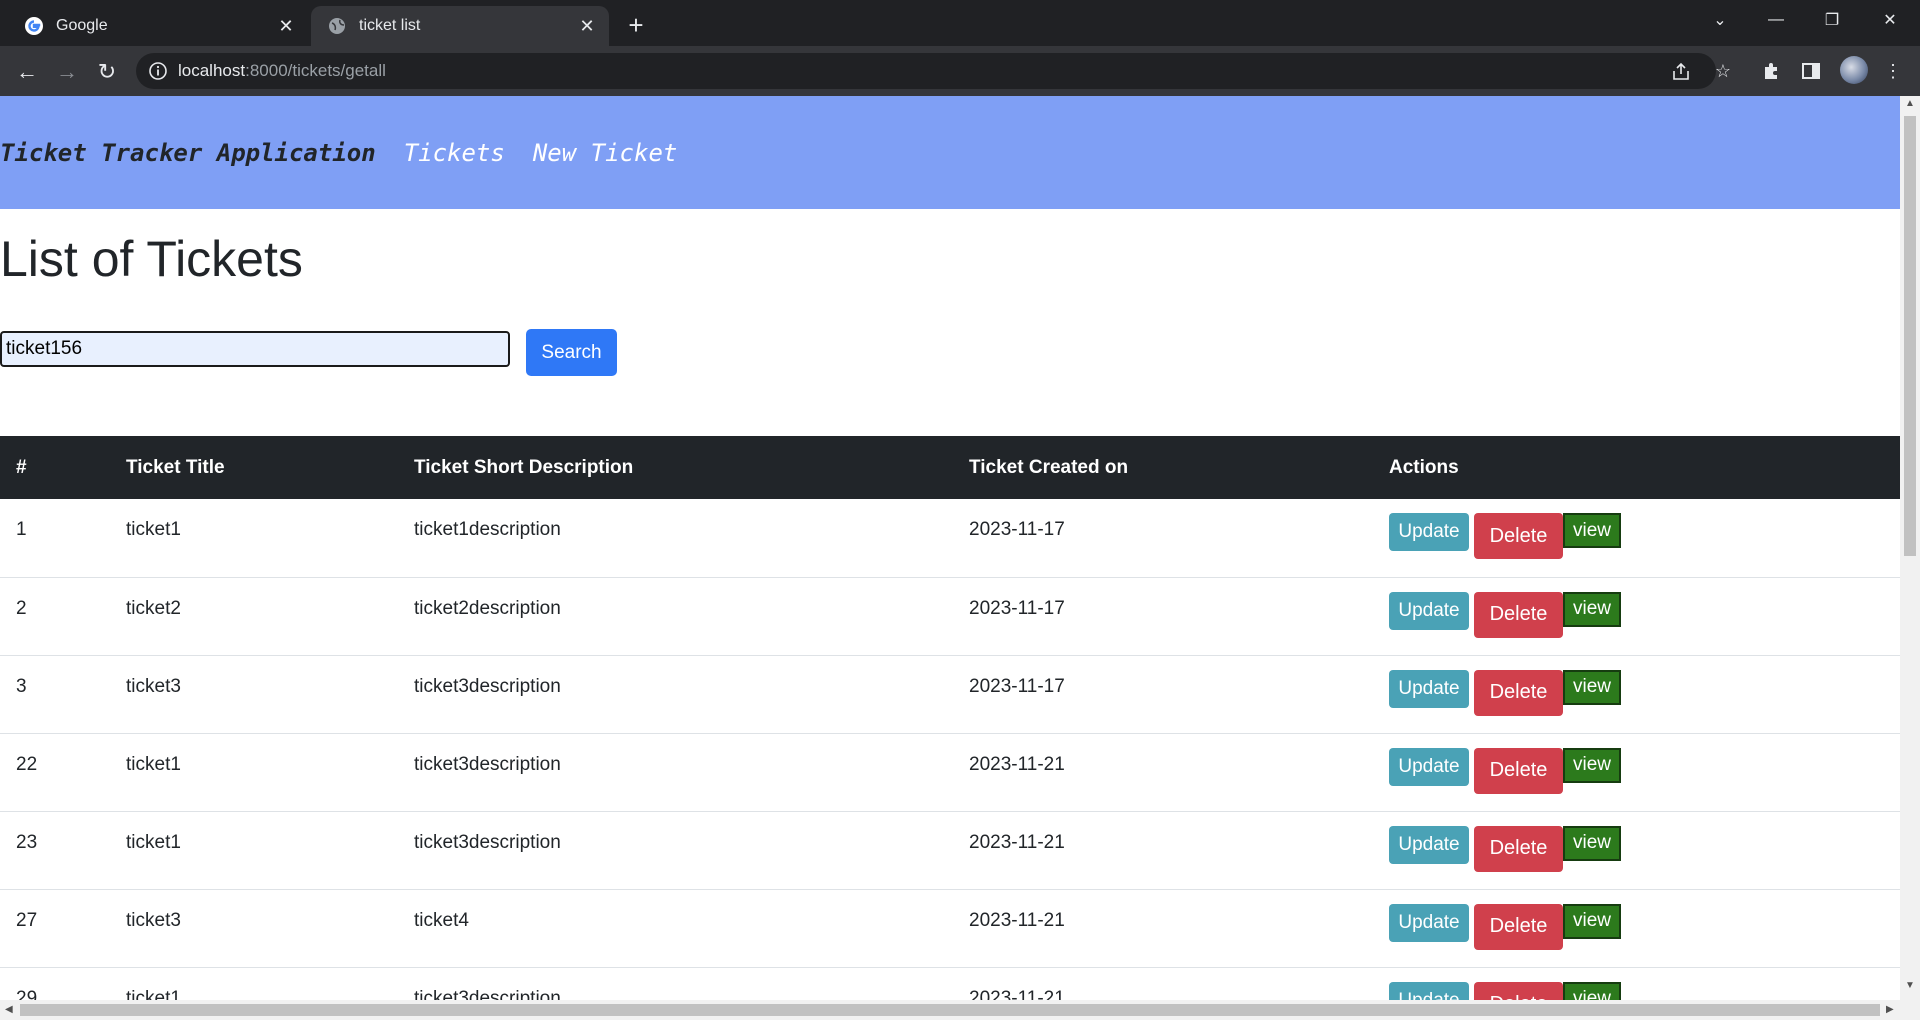  What do you see at coordinates (1890, 20) in the screenshot?
I see `window-close-icon: ✕` at bounding box center [1890, 20].